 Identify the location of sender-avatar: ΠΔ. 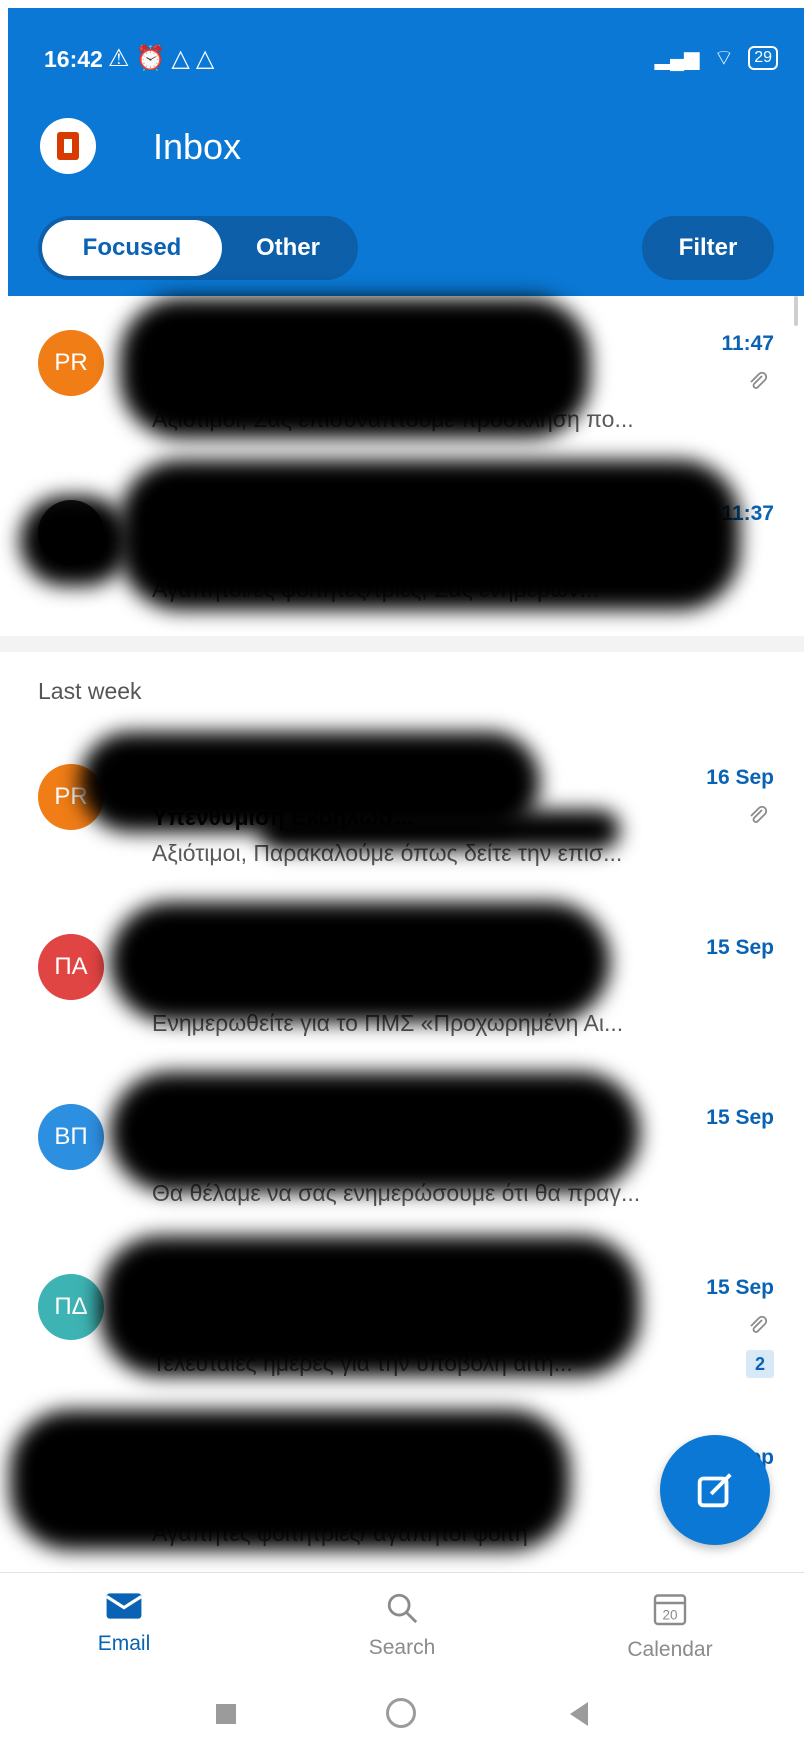
(71, 1307).